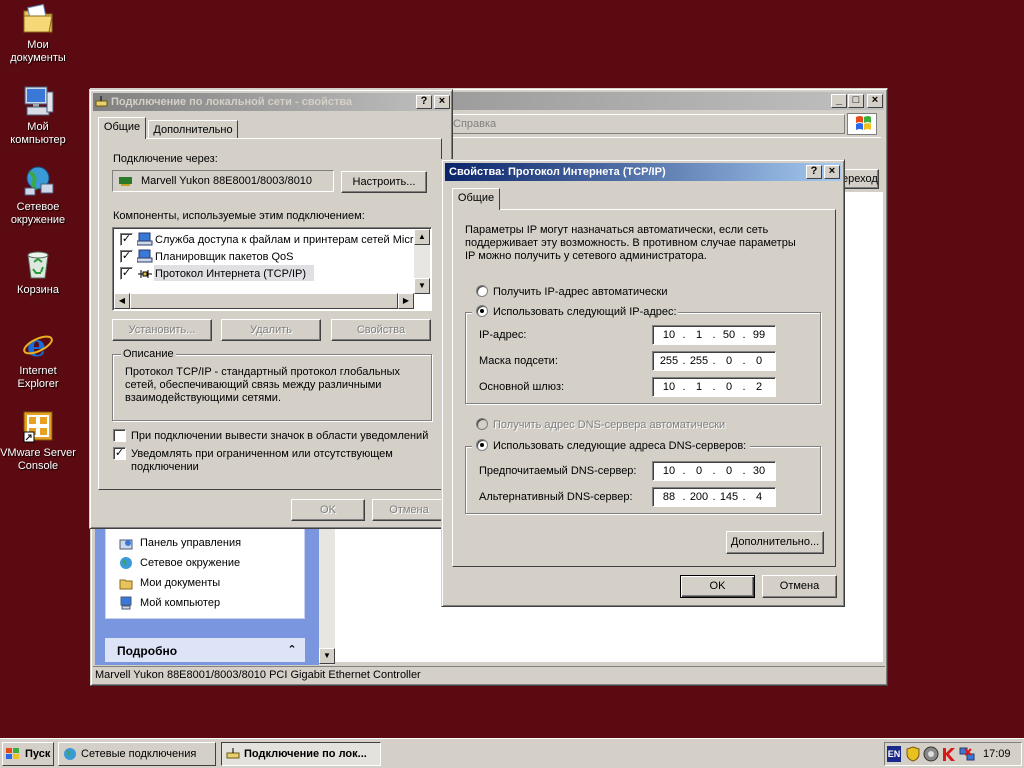 This screenshot has width=1024, height=768. I want to click on scroll-up-button: ▲, so click(422, 237).